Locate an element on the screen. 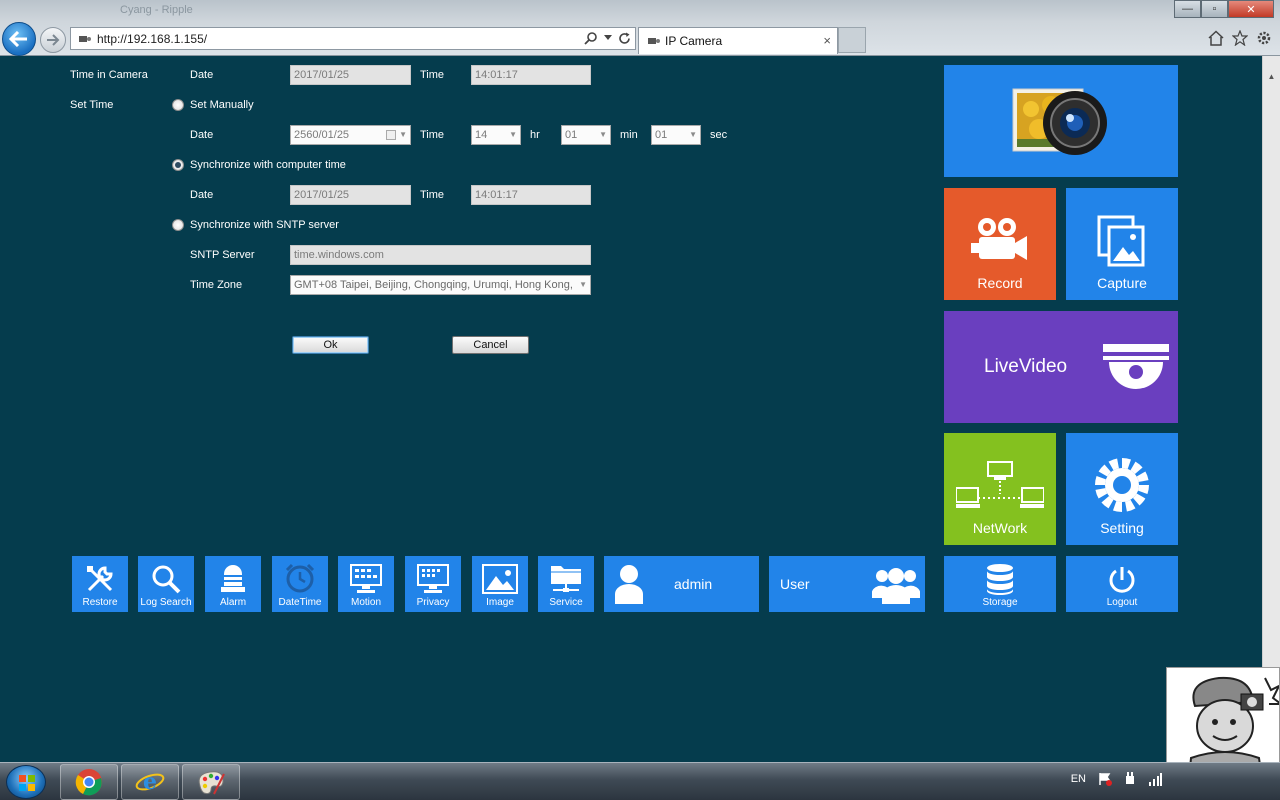 The image size is (1280, 800). address-bar: http://192.168.1.155/ is located at coordinates (353, 38).